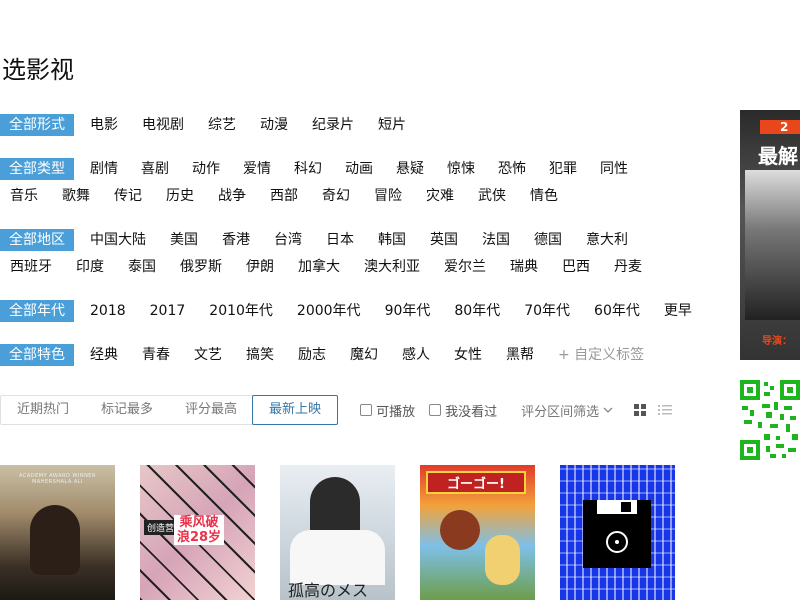  Describe the element at coordinates (43, 410) in the screenshot. I see `sort-tab-hot: 近期热门` at that location.